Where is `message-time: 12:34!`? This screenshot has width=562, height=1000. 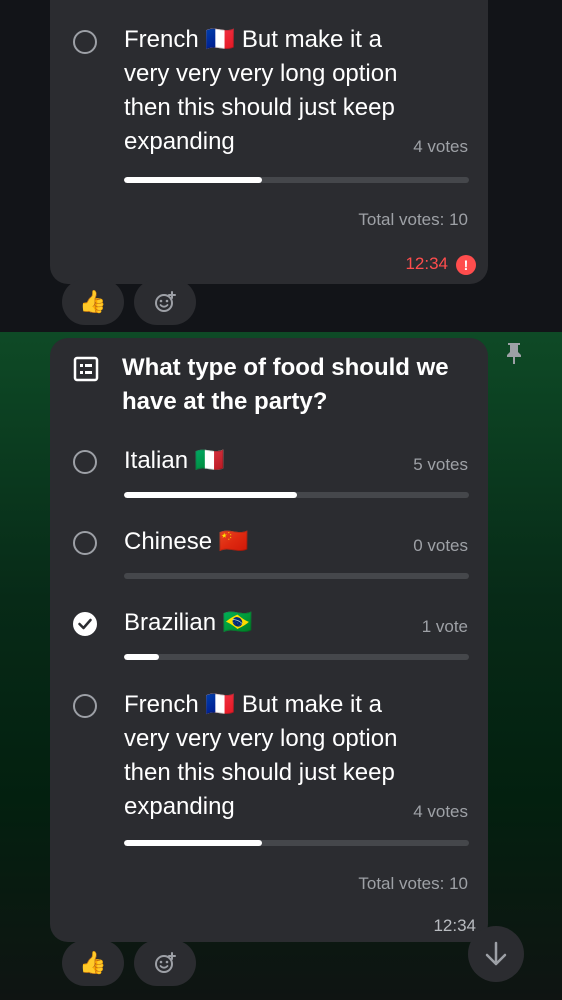 message-time: 12:34! is located at coordinates (440, 264).